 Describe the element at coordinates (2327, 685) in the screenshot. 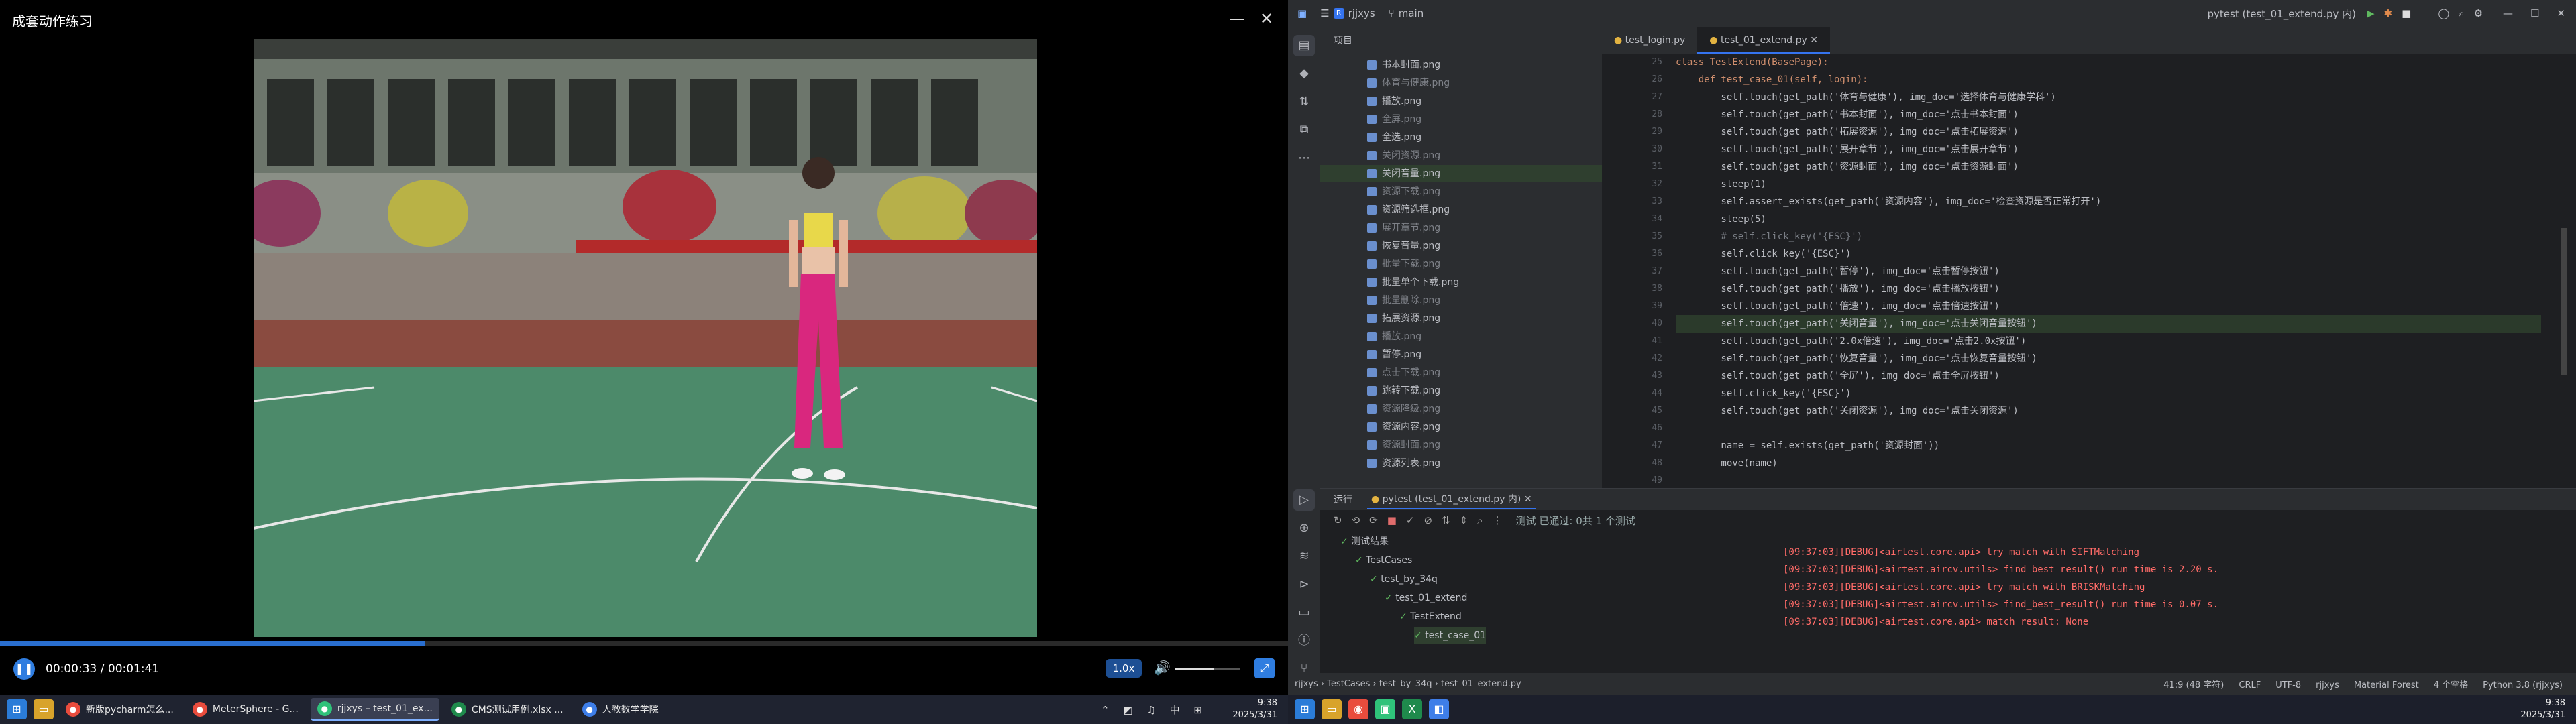

I see `status-item: rjjxys` at that location.